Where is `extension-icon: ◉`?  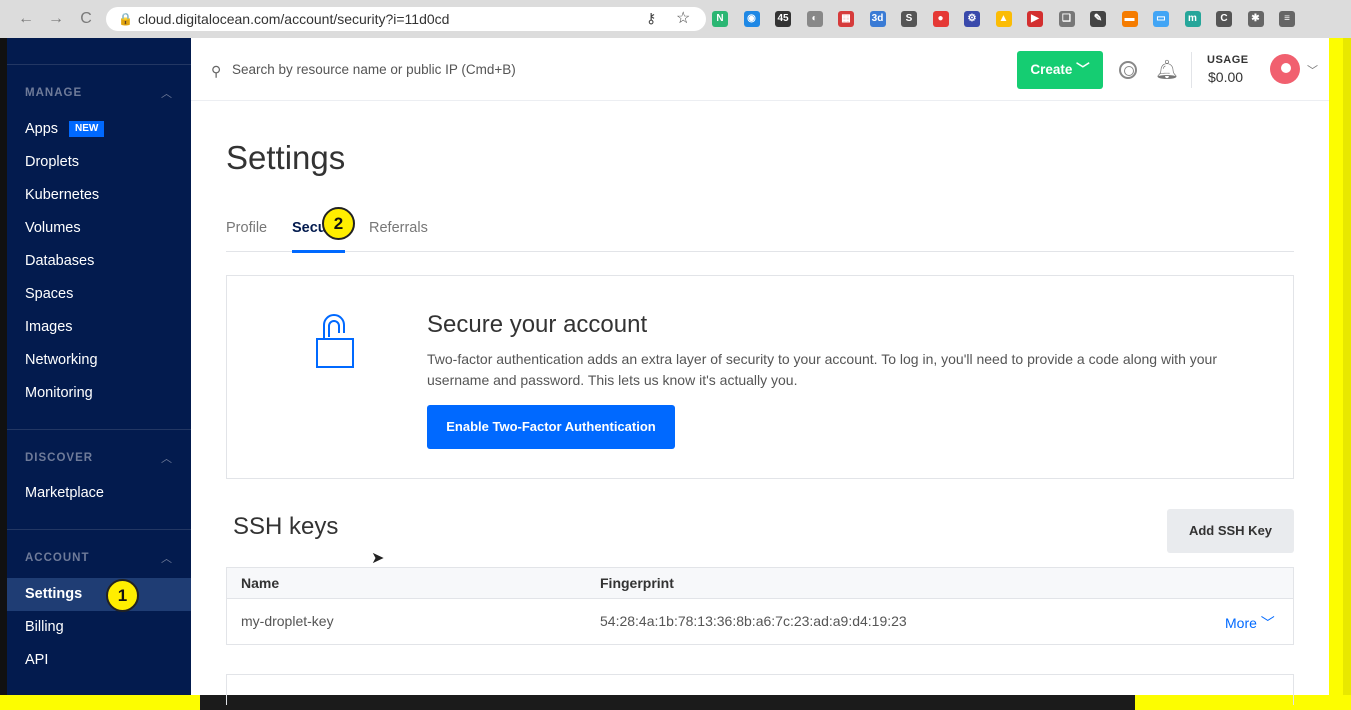 extension-icon: ◉ is located at coordinates (751, 19).